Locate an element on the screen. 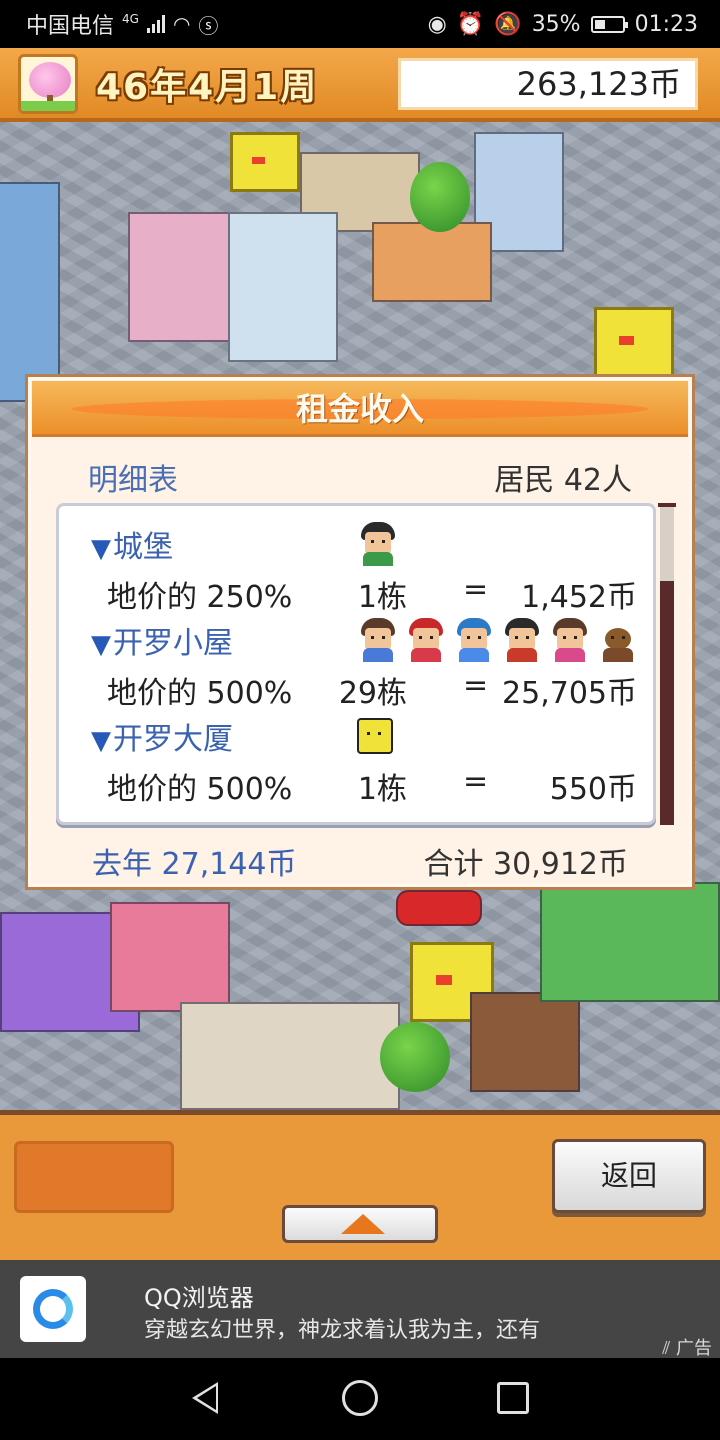 The image size is (720, 1440). carrier-label: 中国电信 is located at coordinates (70, 26).